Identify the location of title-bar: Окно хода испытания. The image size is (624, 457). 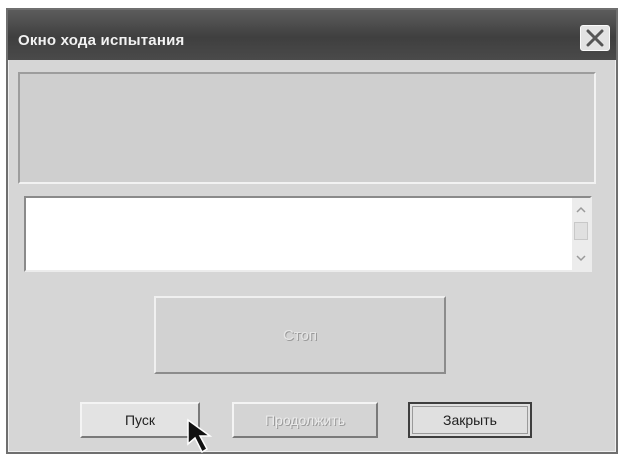
(312, 35).